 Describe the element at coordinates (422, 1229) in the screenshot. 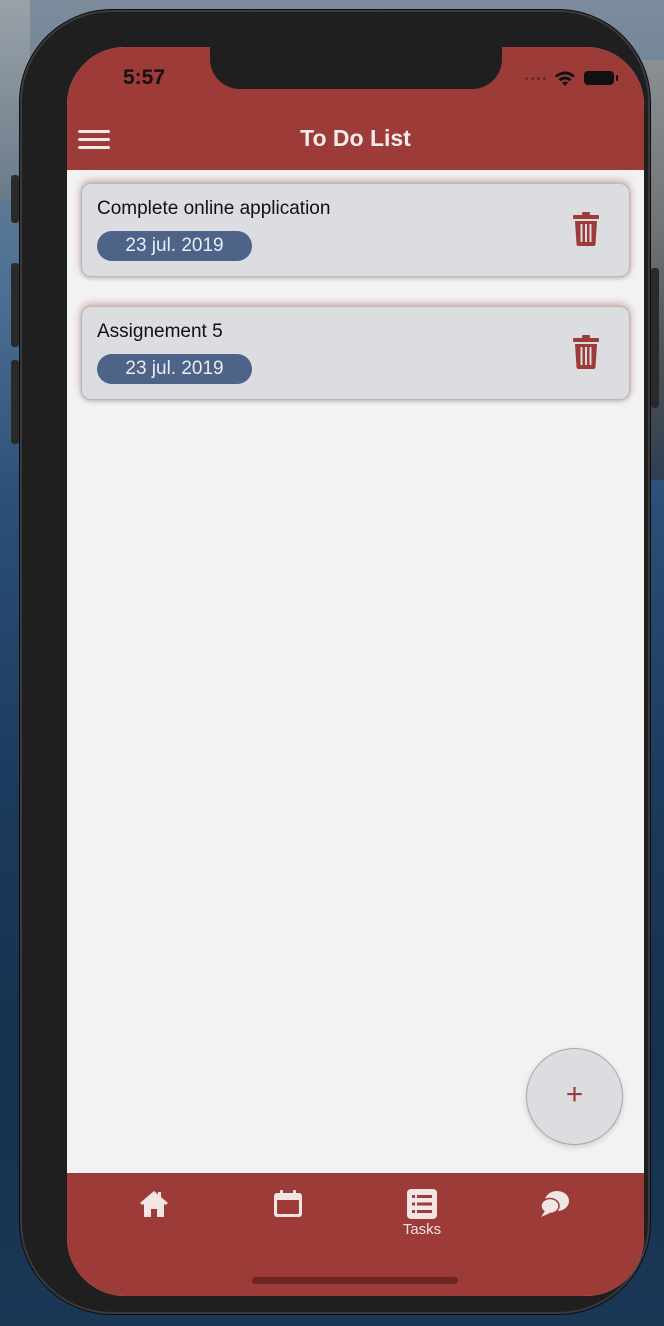

I see `tab-tasks-label: Tasks` at that location.